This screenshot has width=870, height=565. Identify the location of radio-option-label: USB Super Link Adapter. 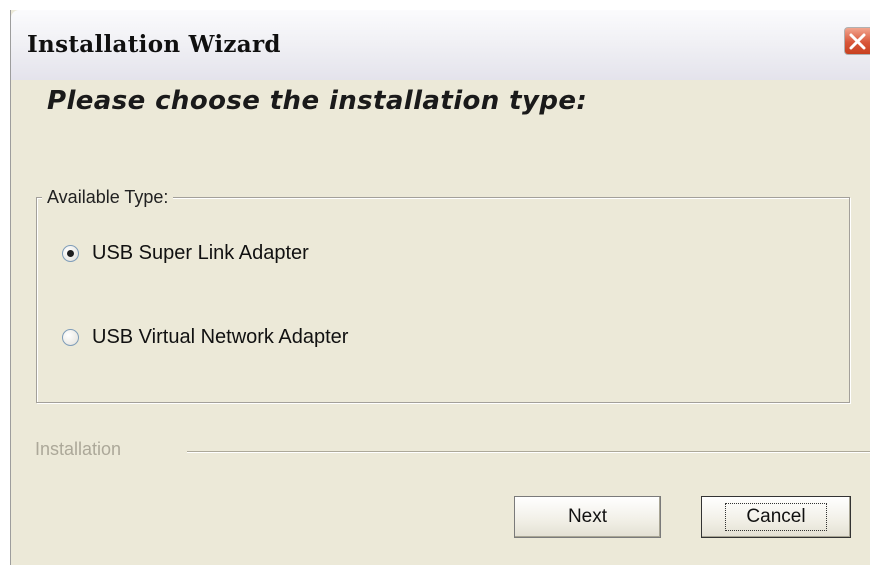
(200, 253).